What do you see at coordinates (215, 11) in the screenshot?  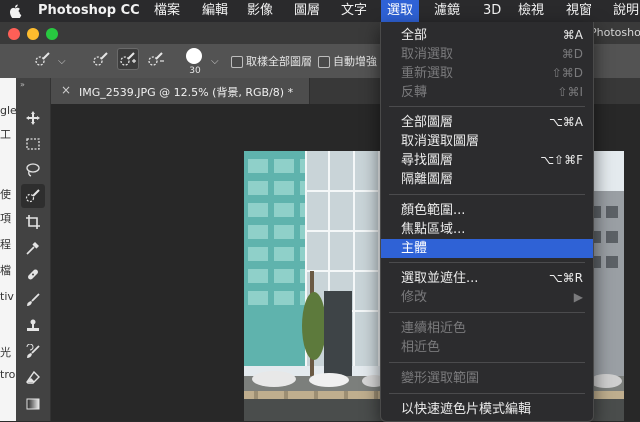 I see `menu-edit: 編輯` at bounding box center [215, 11].